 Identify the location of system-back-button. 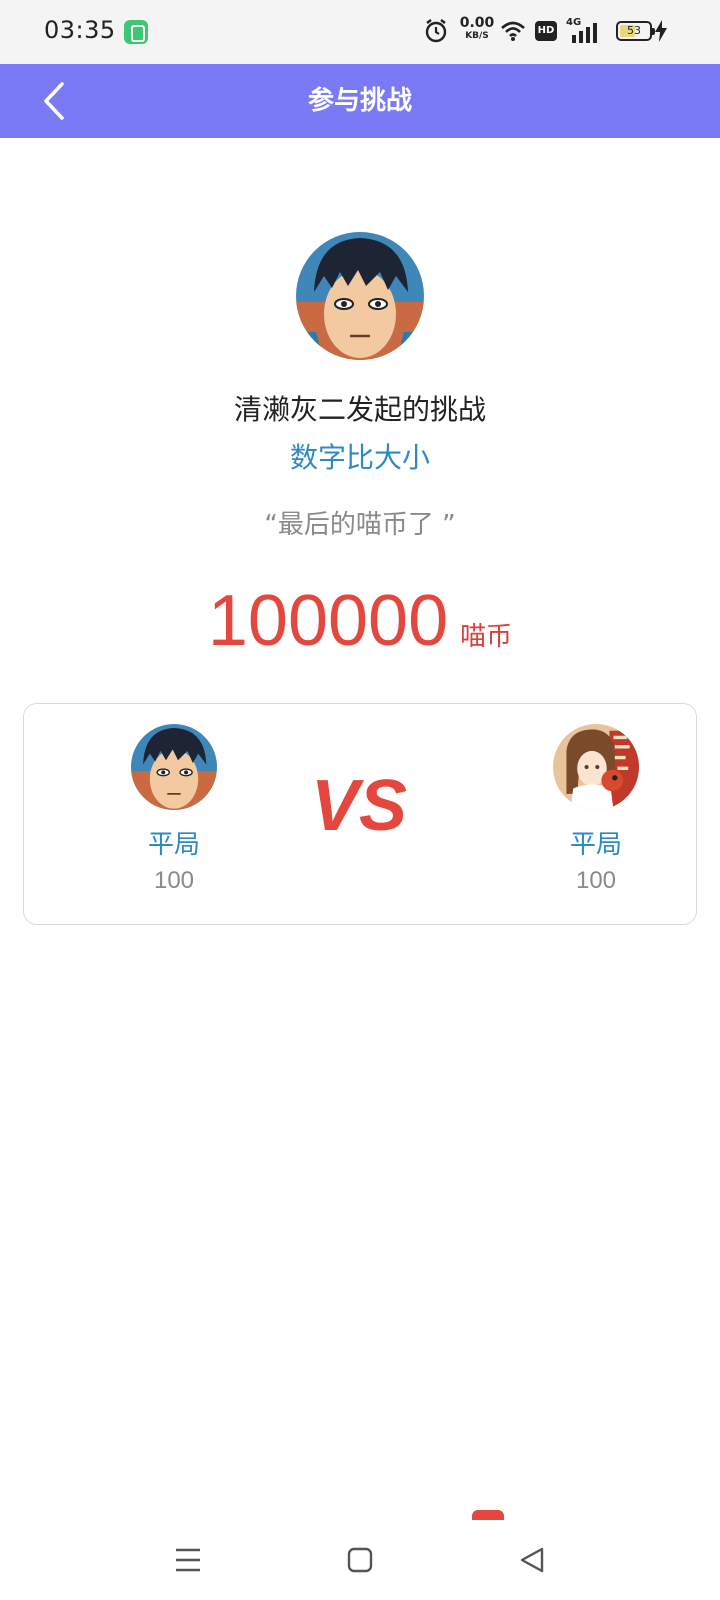
(532, 1560).